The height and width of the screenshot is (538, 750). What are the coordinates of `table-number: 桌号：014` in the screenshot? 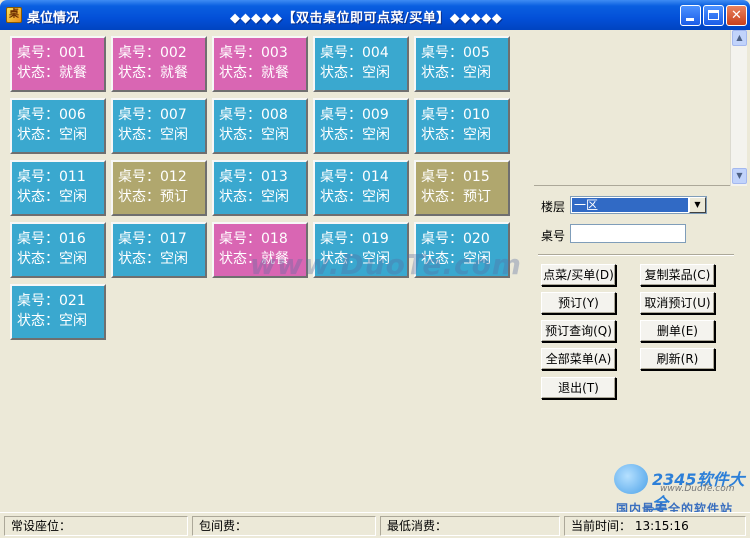 It's located at (354, 177).